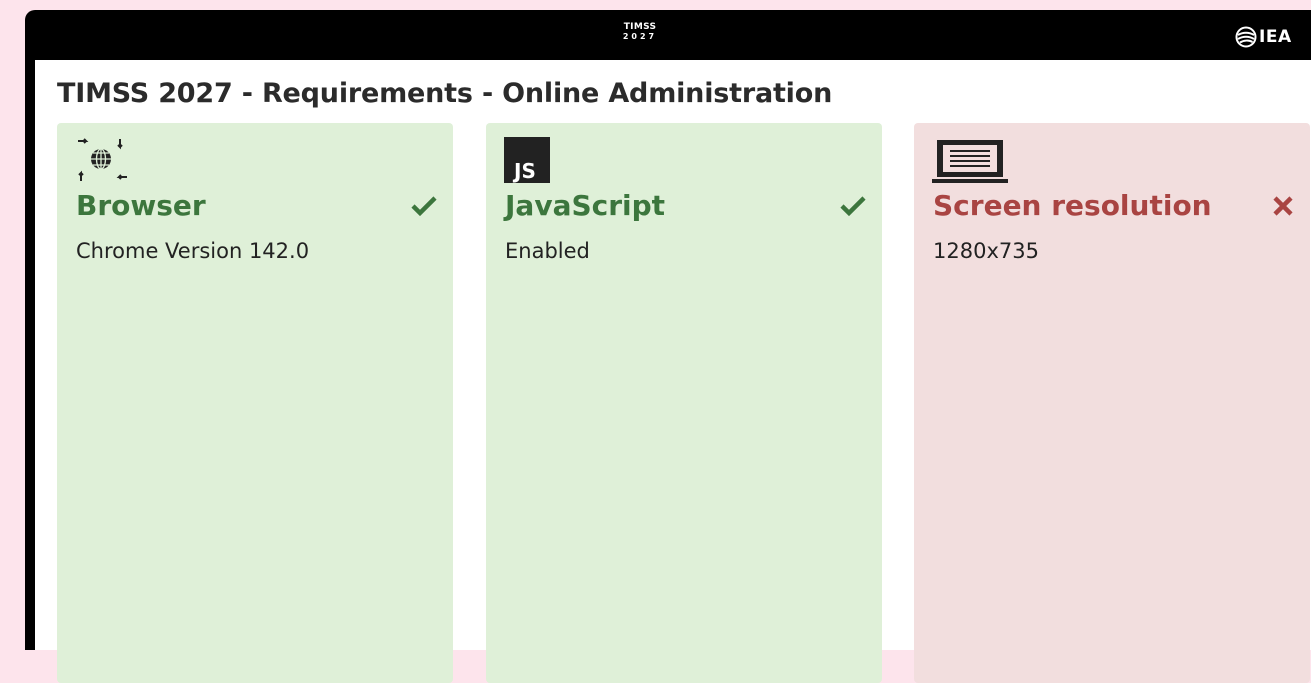 The height and width of the screenshot is (683, 1311). I want to click on brand-line1: TIMSS, so click(640, 27).